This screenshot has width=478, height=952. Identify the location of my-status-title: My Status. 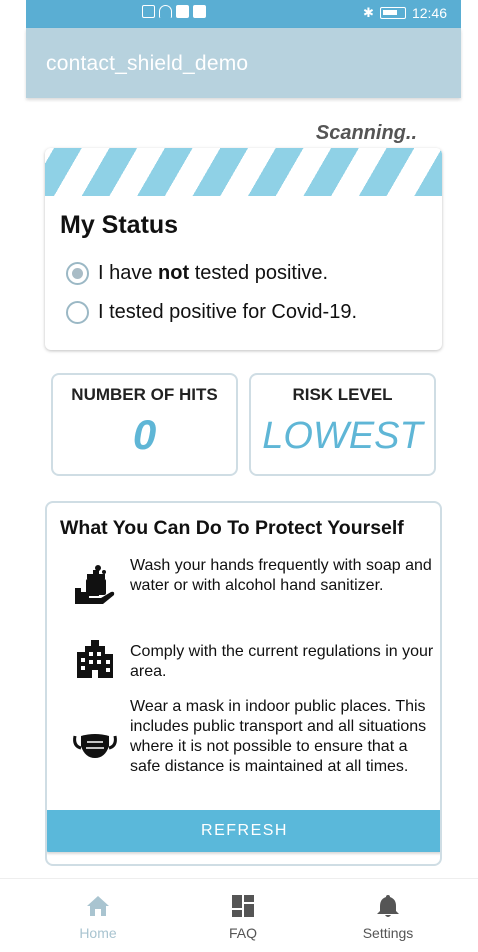
(119, 225).